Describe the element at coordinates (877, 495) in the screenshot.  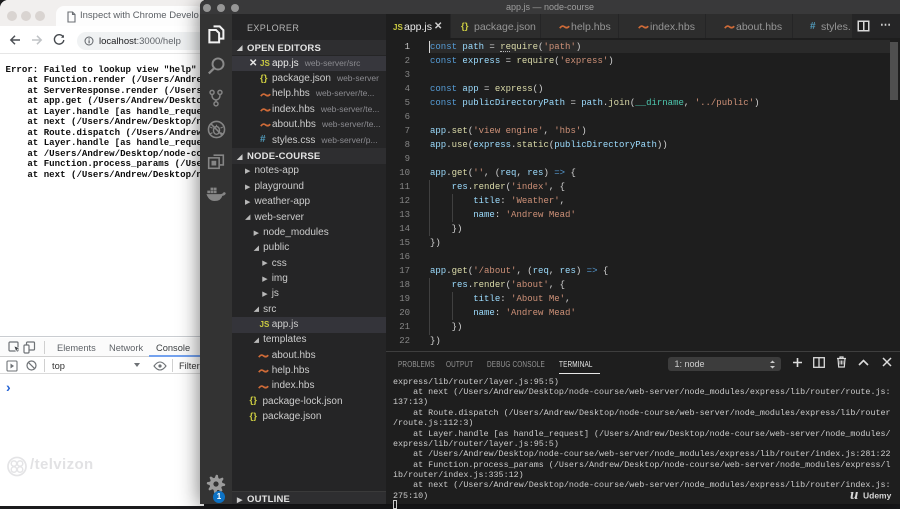
I see `svg-text: Udemy` at that location.